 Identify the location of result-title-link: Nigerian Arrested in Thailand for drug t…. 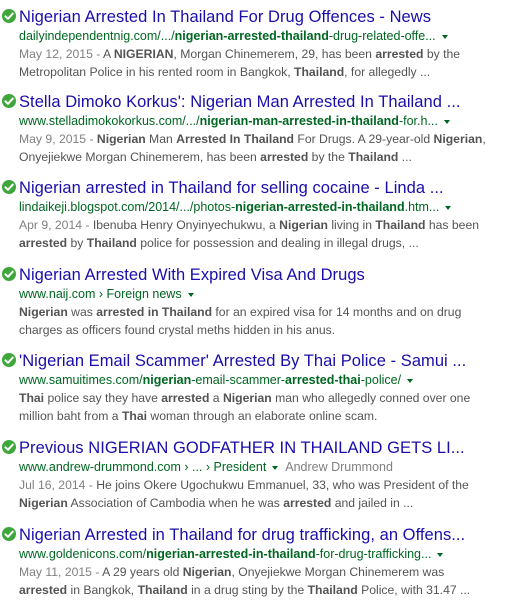
(242, 535).